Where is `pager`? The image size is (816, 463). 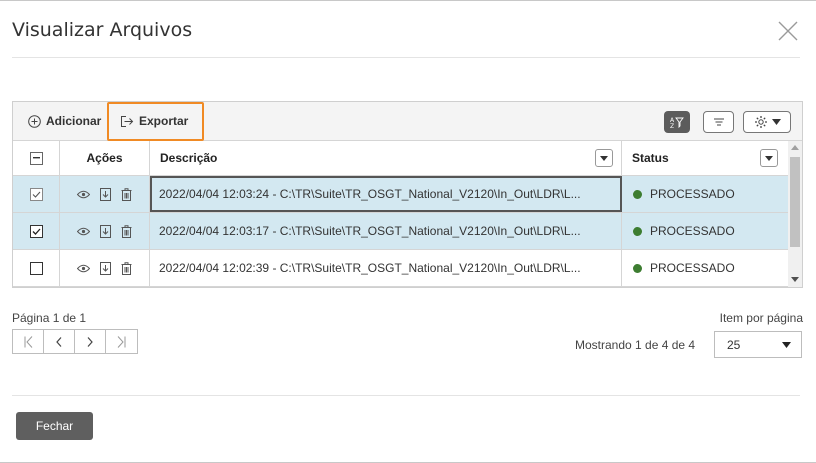
pager is located at coordinates (75, 341).